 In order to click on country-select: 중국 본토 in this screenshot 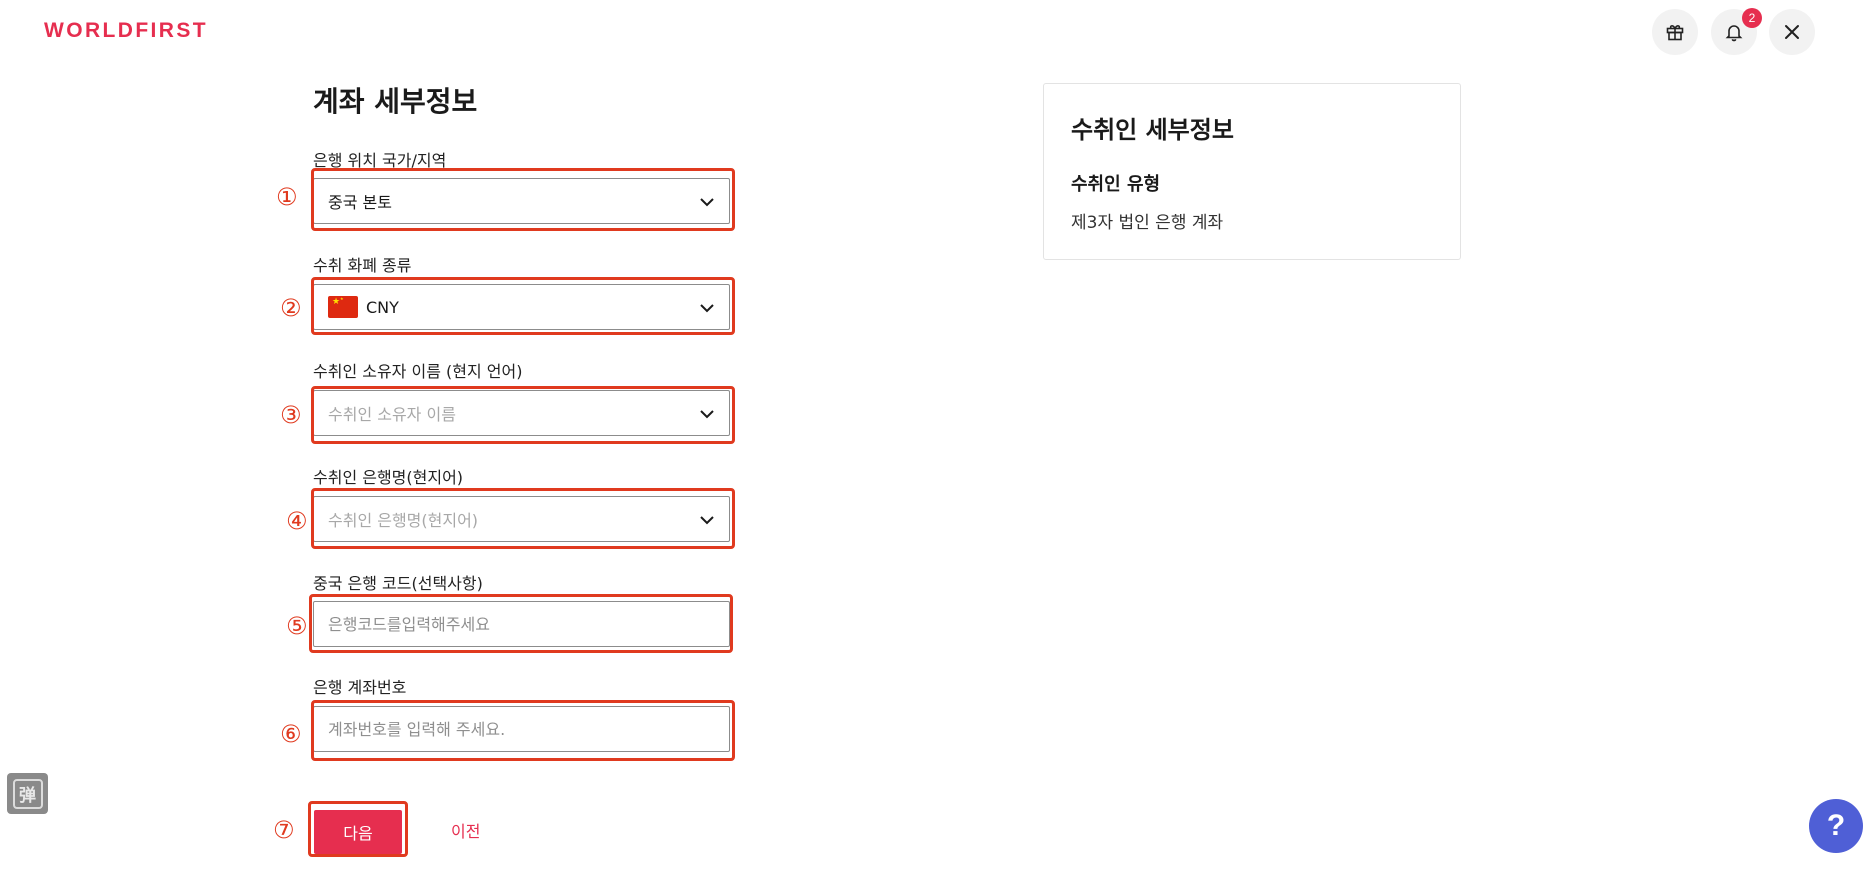, I will do `click(521, 201)`.